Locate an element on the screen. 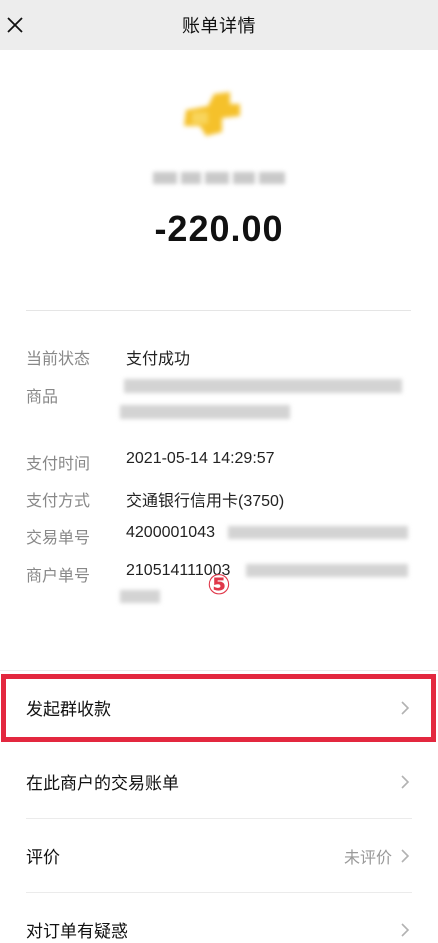 This screenshot has height=943, width=438. amount: -220.00 is located at coordinates (219, 228).